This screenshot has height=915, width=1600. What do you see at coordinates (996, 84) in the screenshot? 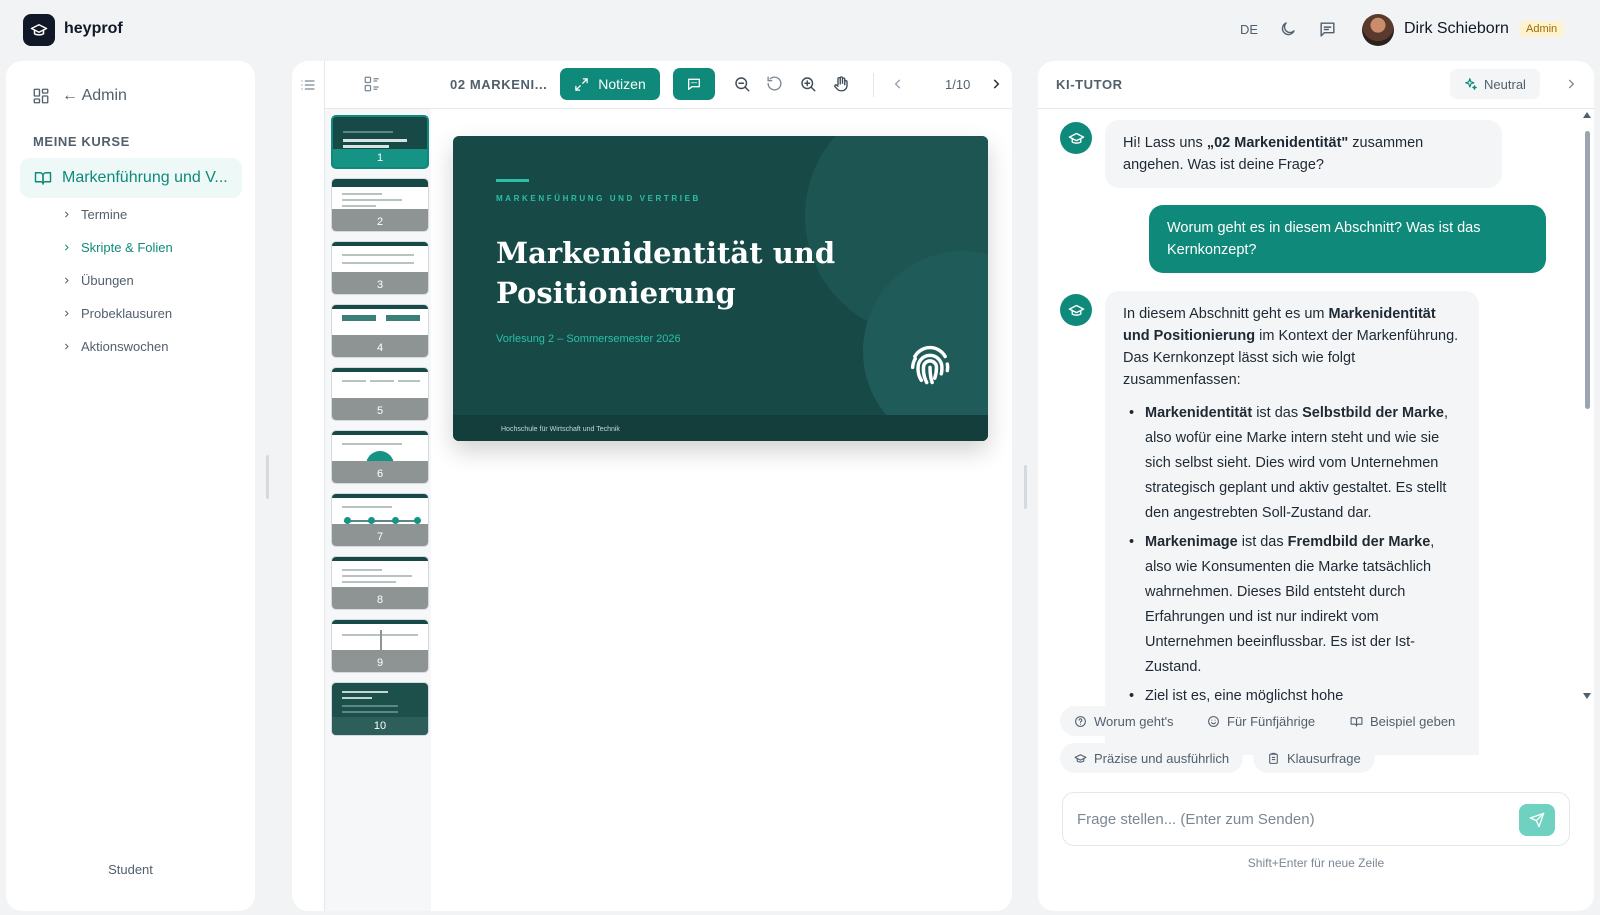
I see `next-page-button` at bounding box center [996, 84].